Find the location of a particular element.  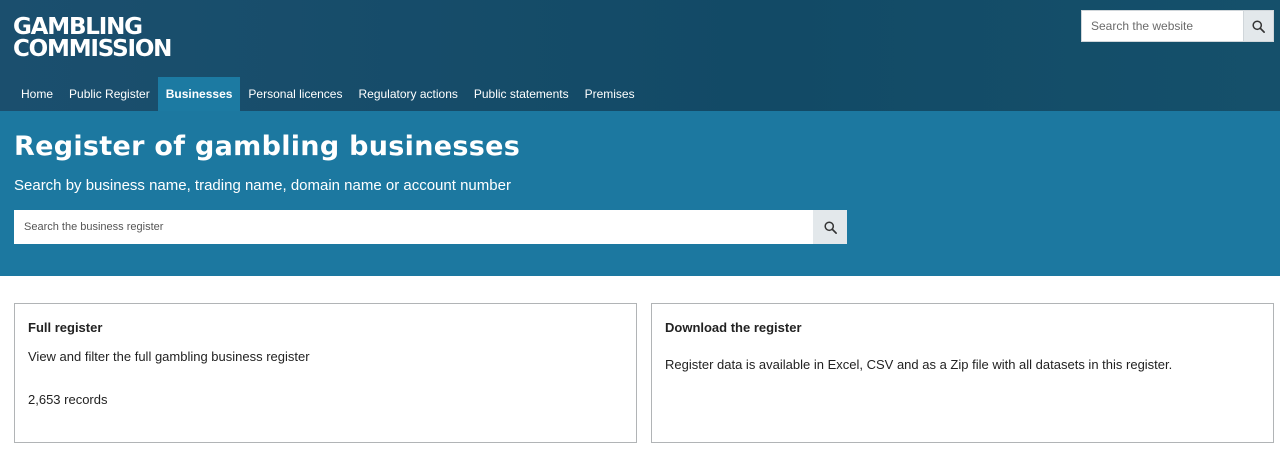

page-title: Register of gambling businesses is located at coordinates (267, 146).